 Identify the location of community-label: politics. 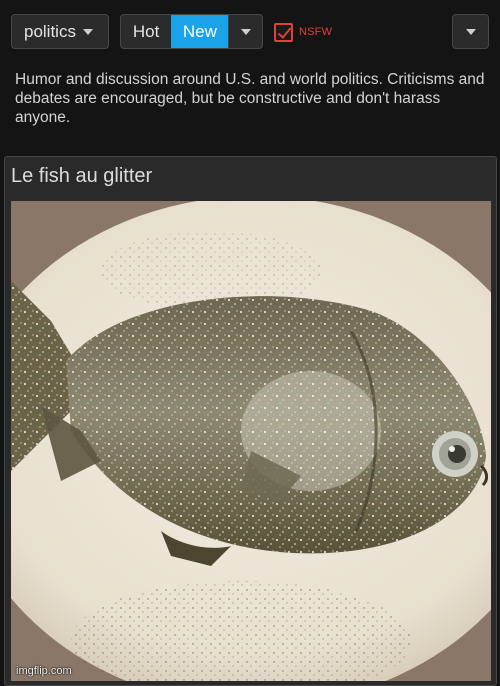
(50, 31).